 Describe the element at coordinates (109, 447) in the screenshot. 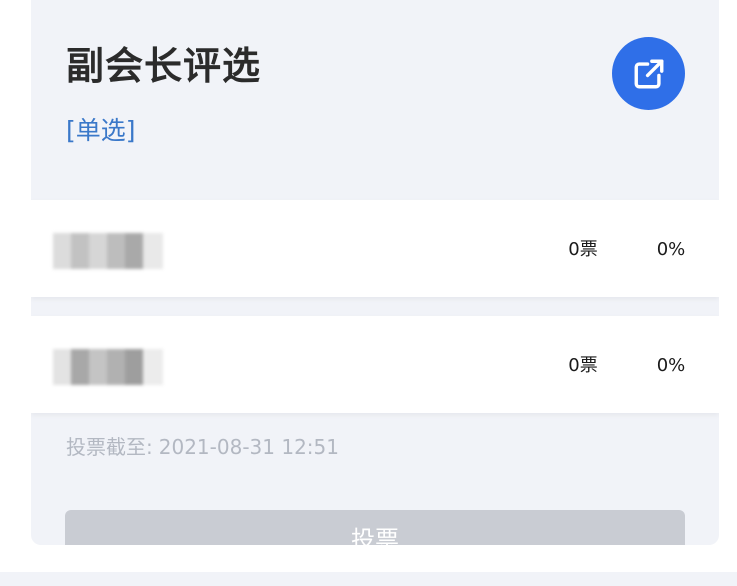

I see `deadline-label: 投票截至:` at that location.